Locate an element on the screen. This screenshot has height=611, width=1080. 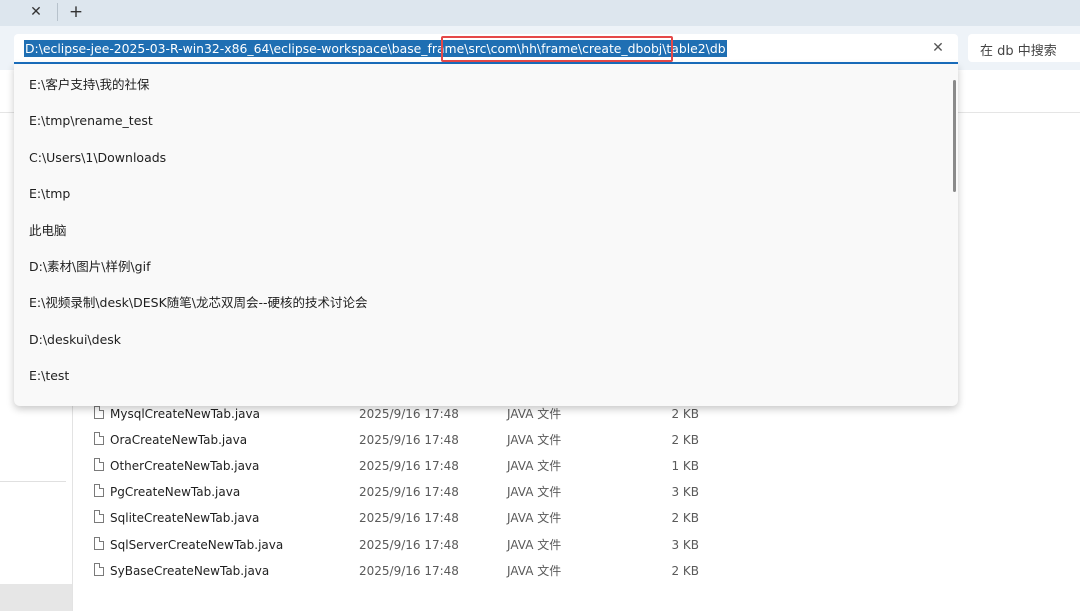
history-item: D:\deskui\desk is located at coordinates (75, 340).